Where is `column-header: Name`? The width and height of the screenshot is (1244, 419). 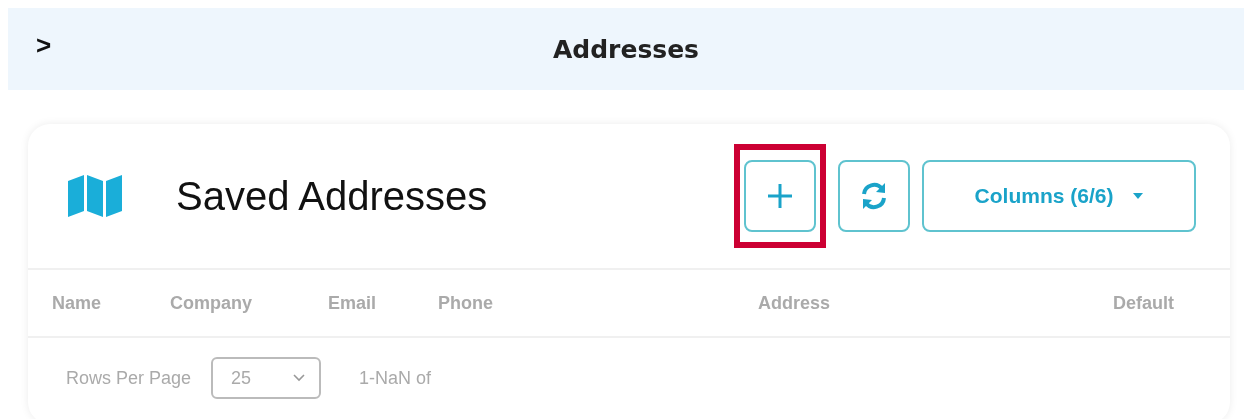 column-header: Name is located at coordinates (77, 303).